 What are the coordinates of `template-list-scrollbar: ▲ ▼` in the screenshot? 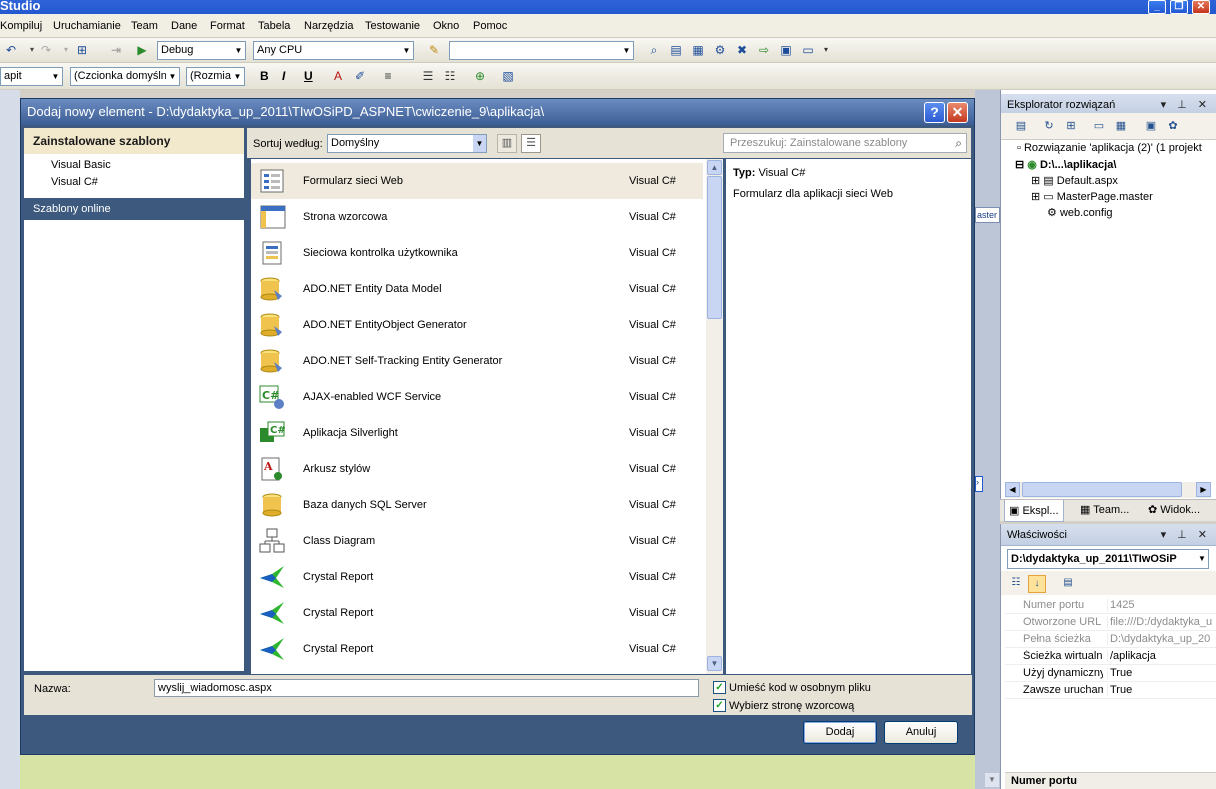 It's located at (714, 416).